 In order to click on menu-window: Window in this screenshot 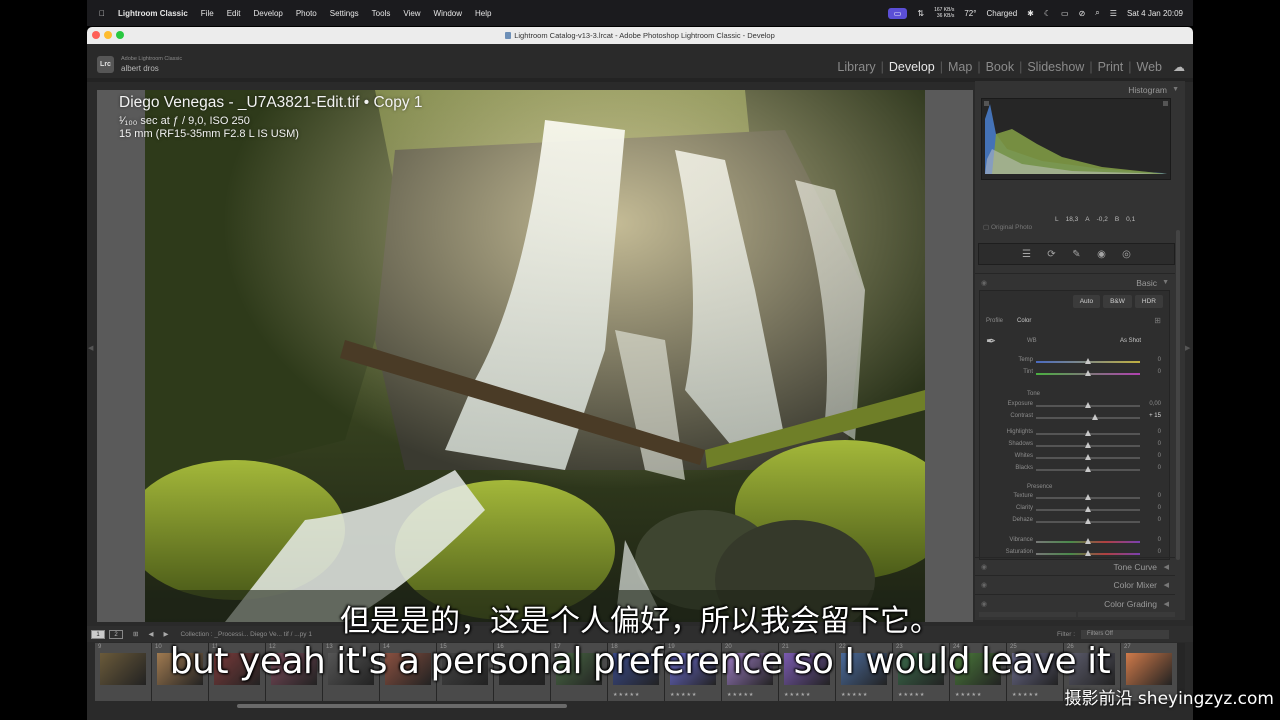, I will do `click(448, 13)`.